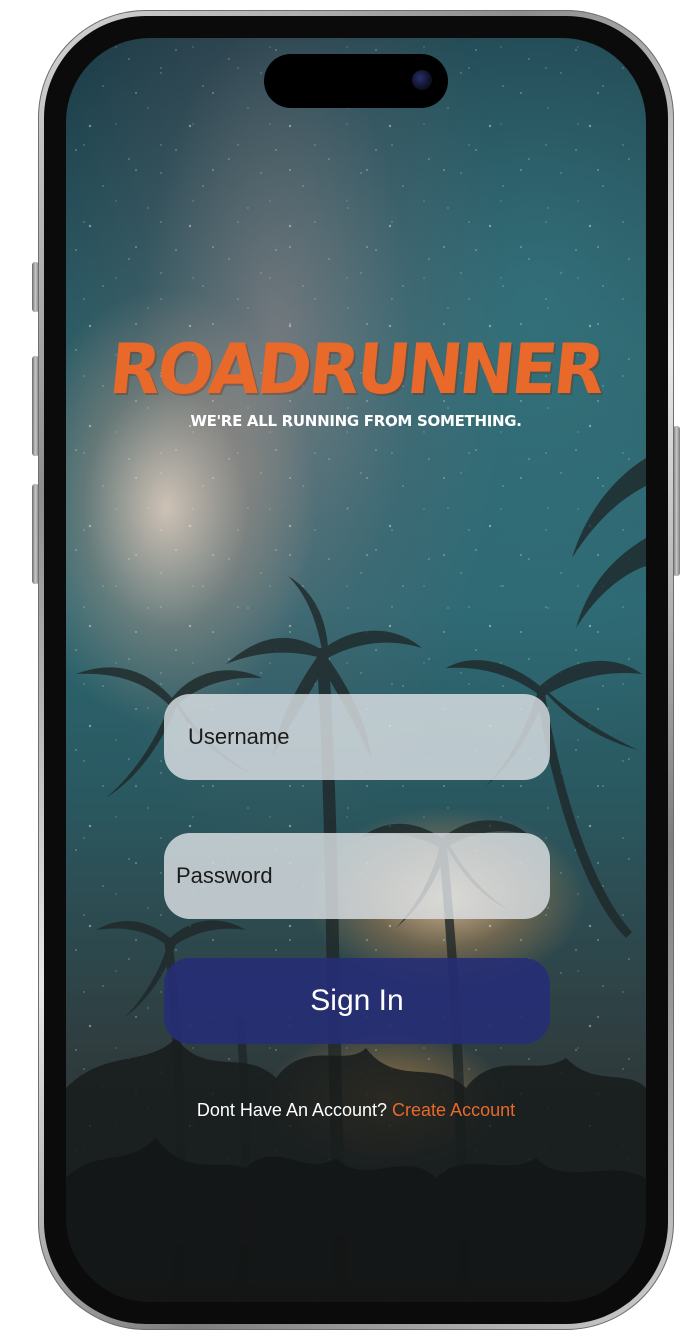 Image resolution: width=694 pixels, height=1338 pixels. Describe the element at coordinates (357, 876) in the screenshot. I see `password-input` at that location.